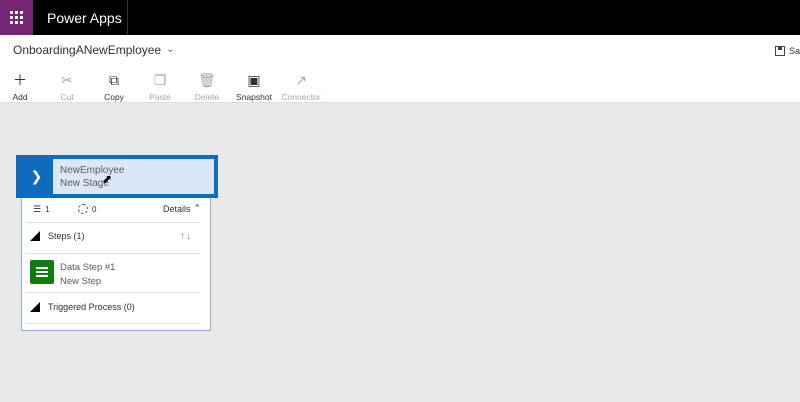 The width and height of the screenshot is (800, 402). I want to click on top-bar: Power Apps, so click(400, 17).